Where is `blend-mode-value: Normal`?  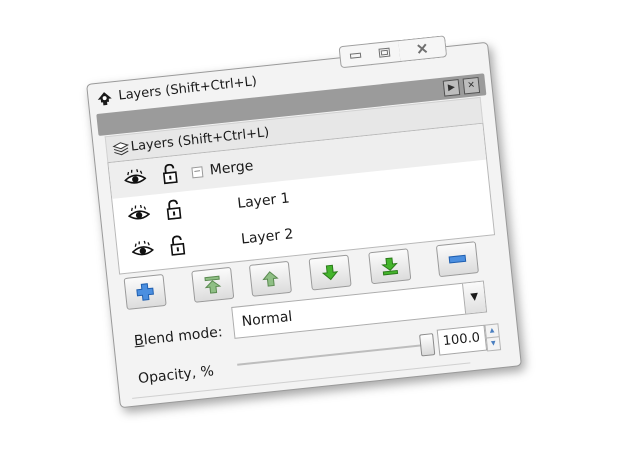 blend-mode-value: Normal is located at coordinates (267, 319).